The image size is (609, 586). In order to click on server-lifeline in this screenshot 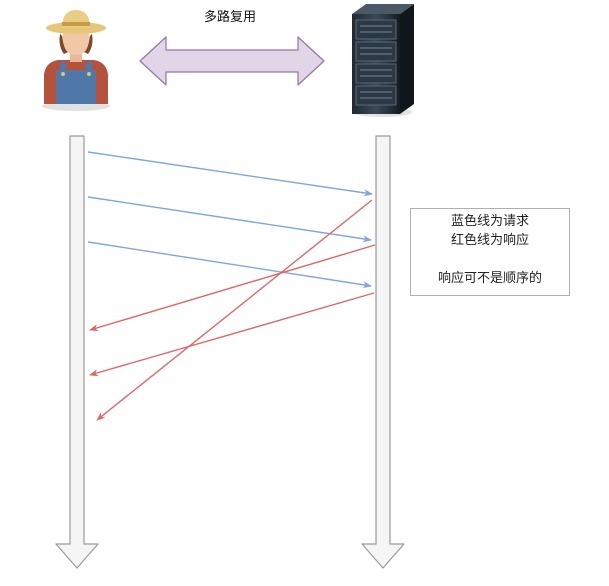, I will do `click(383, 352)`.